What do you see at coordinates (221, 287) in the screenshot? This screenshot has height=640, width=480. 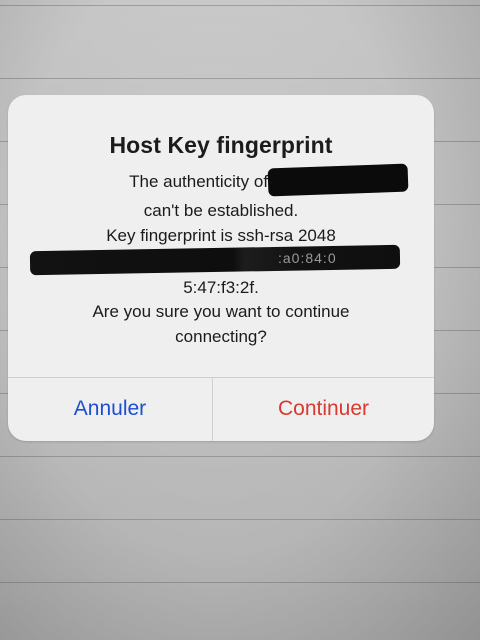 I see `message-line-fingerprint-tail: 5:47:f3:2f.` at bounding box center [221, 287].